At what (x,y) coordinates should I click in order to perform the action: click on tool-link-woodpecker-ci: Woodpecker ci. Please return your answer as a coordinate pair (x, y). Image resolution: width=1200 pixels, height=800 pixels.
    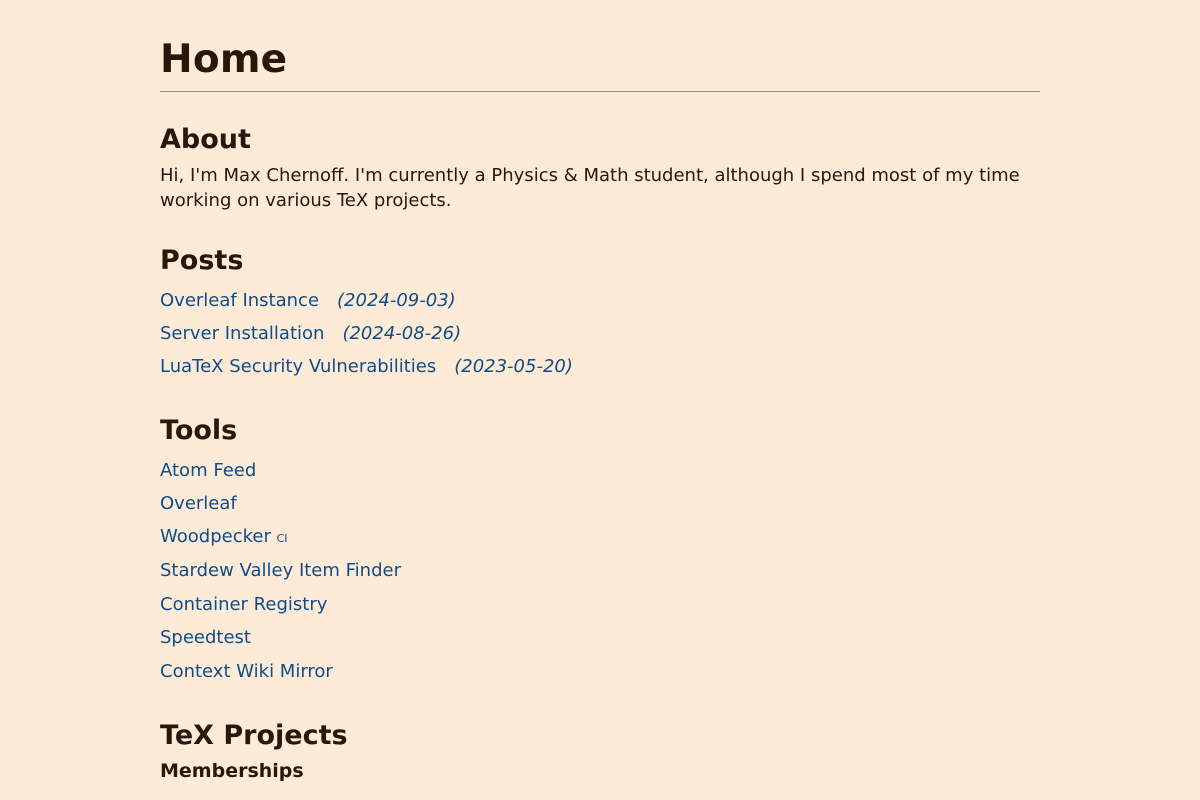
    Looking at the image, I should click on (224, 536).